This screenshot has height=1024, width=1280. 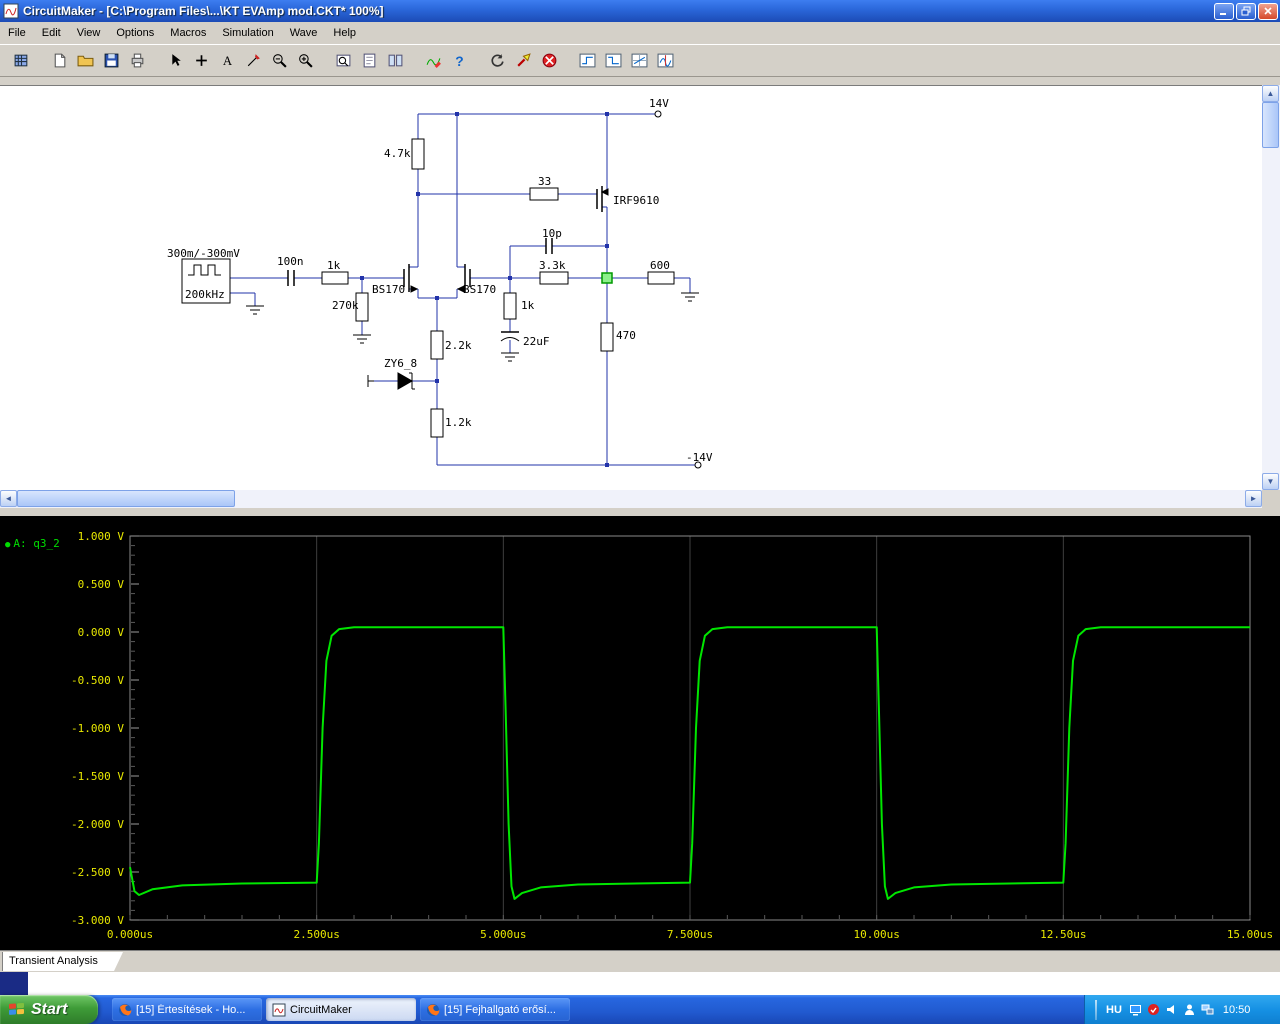 I want to click on split-button, so click(x=395, y=61).